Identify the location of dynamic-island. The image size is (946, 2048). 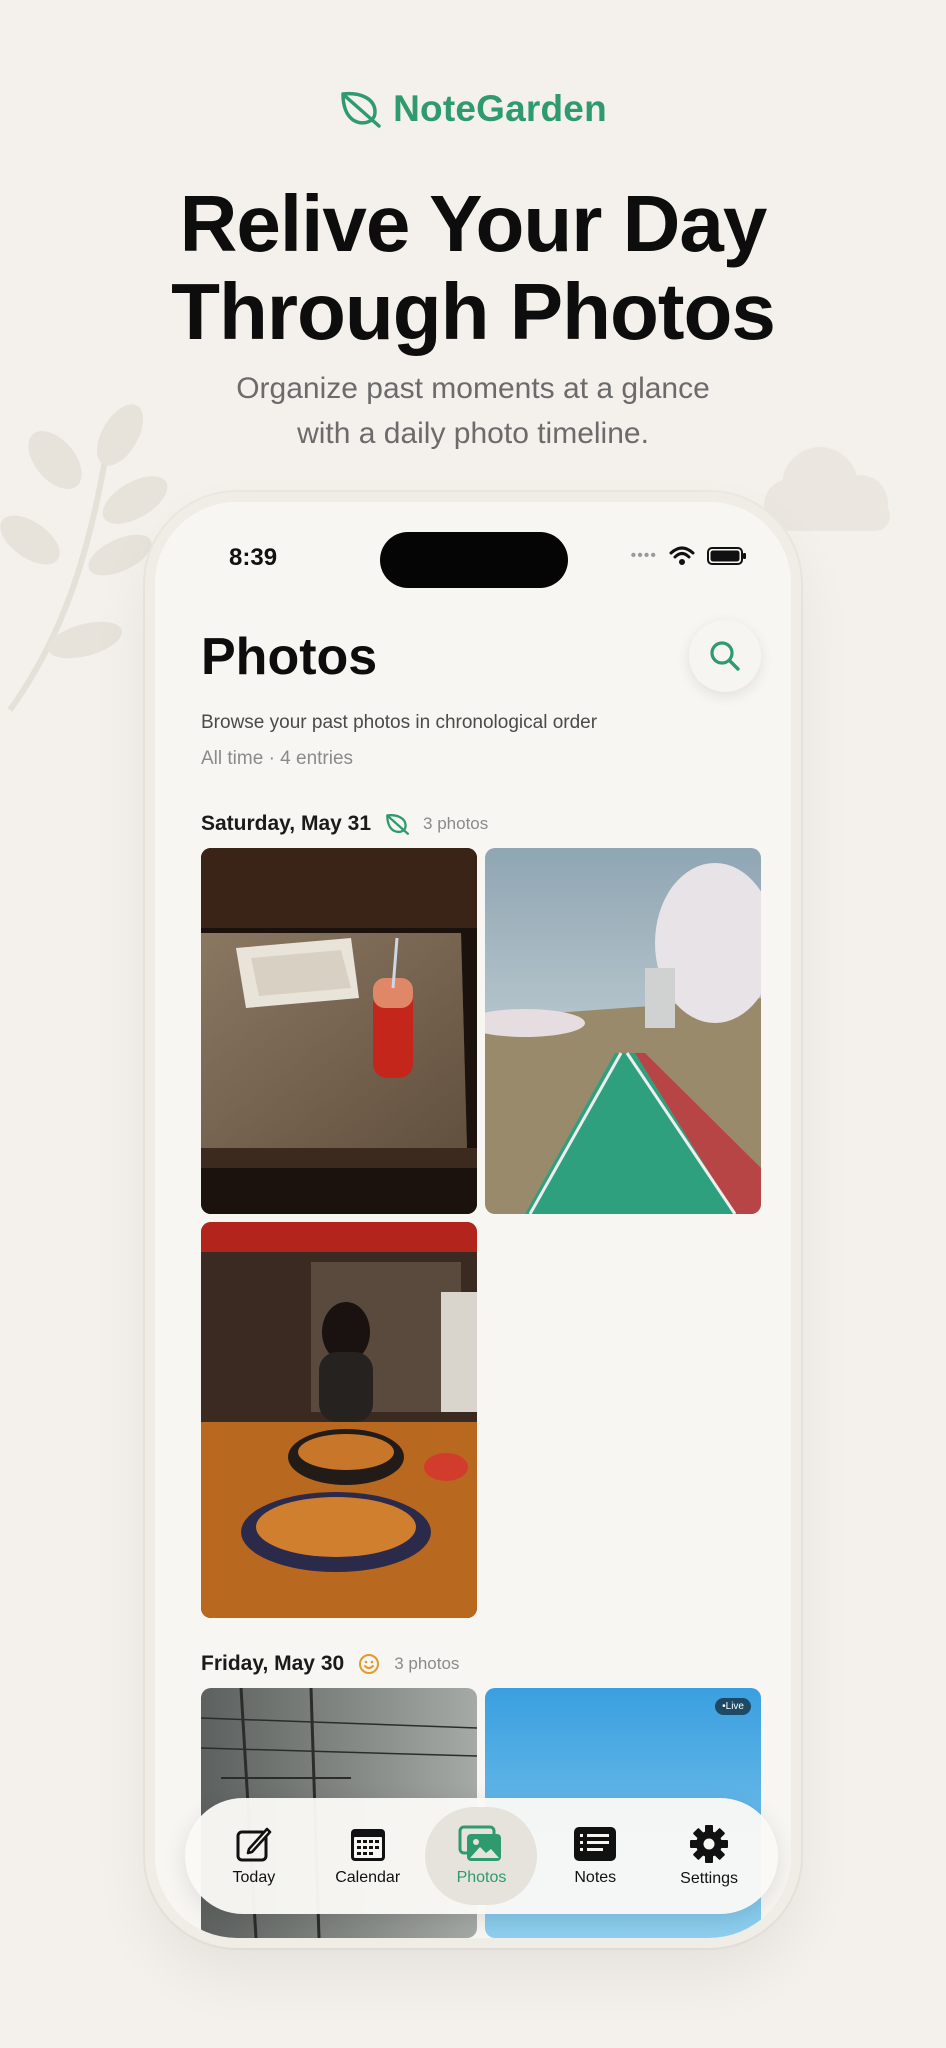
(474, 560).